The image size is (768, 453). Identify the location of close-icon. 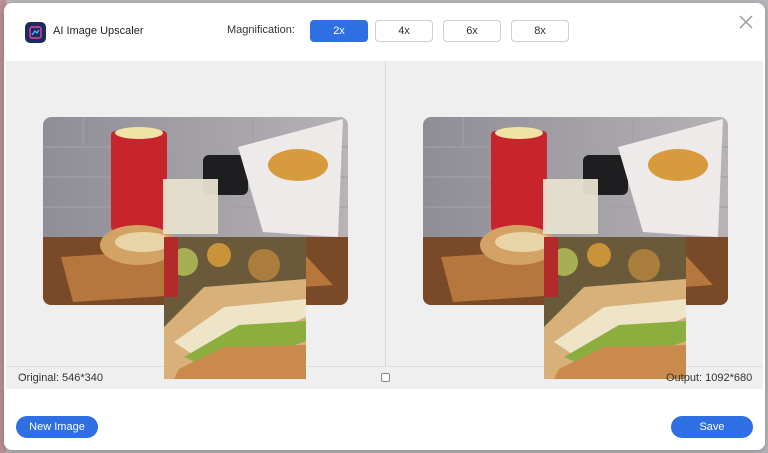
(746, 22).